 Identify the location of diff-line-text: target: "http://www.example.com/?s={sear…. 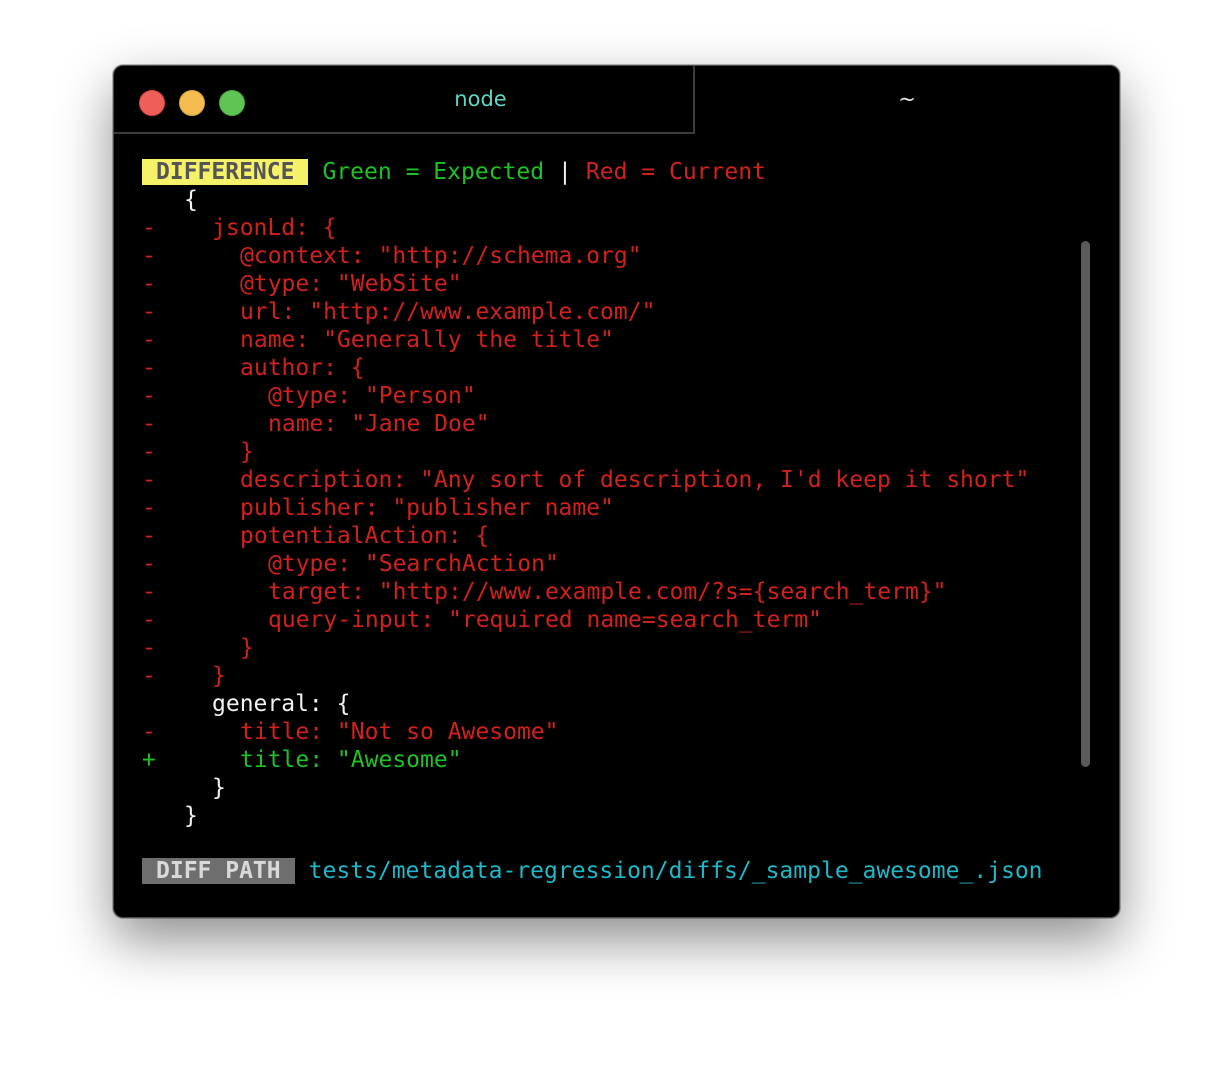
(607, 592).